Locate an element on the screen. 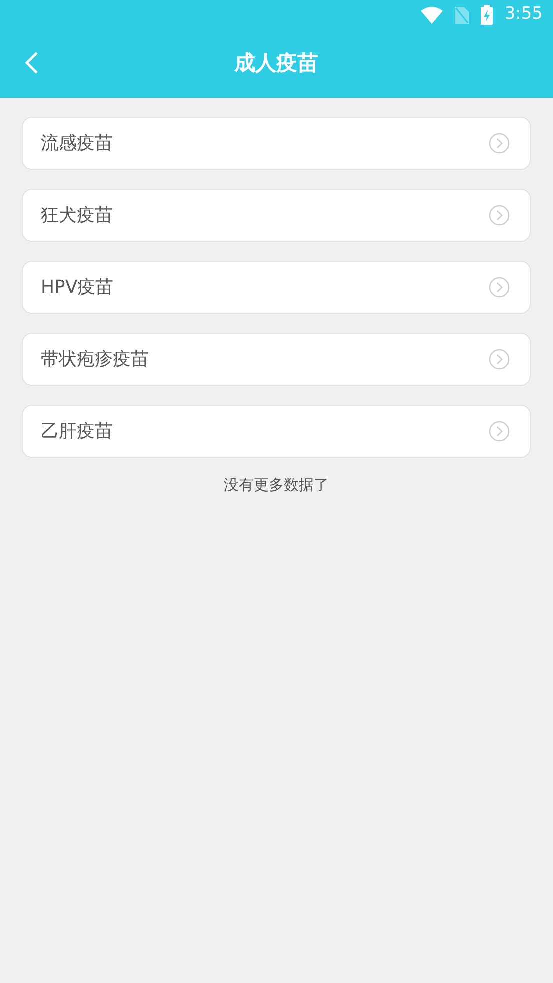 This screenshot has width=553, height=983. vaccine-name: 流感疫苗 is located at coordinates (77, 144).